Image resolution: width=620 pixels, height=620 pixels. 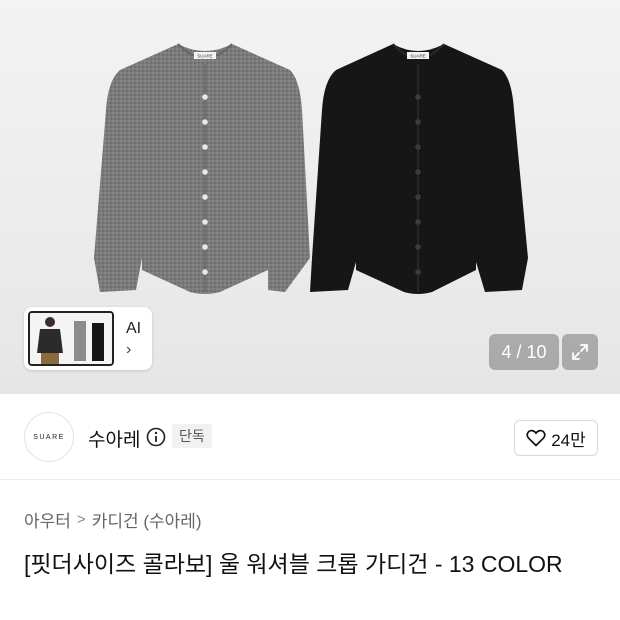 What do you see at coordinates (568, 440) in the screenshot?
I see `like-count: 24만` at bounding box center [568, 440].